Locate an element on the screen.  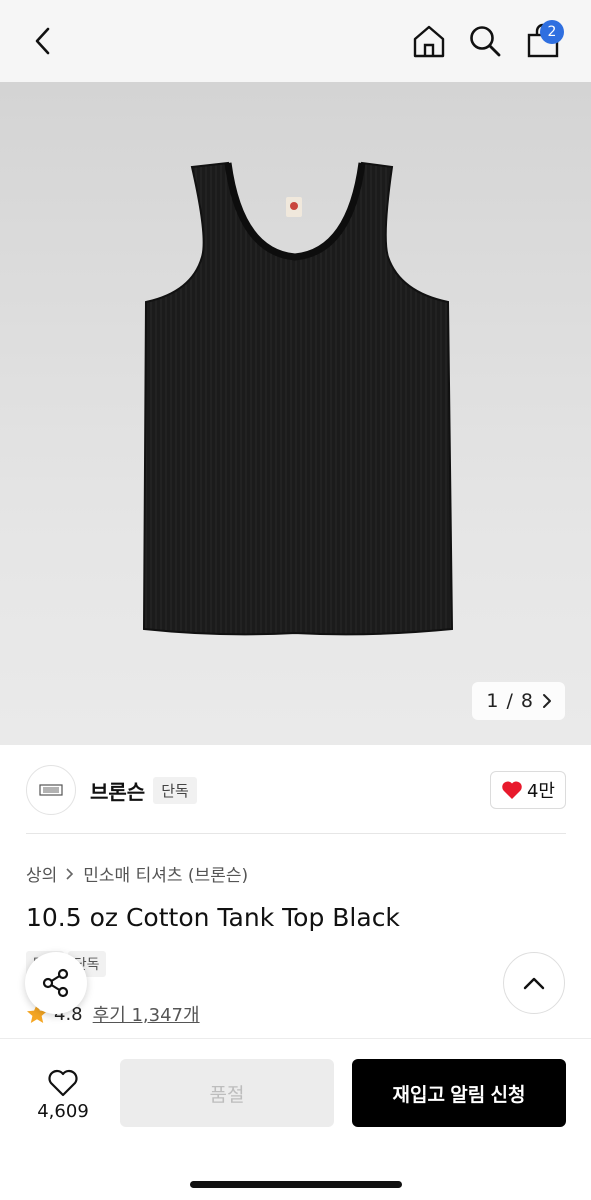
back-button is located at coordinates (43, 41).